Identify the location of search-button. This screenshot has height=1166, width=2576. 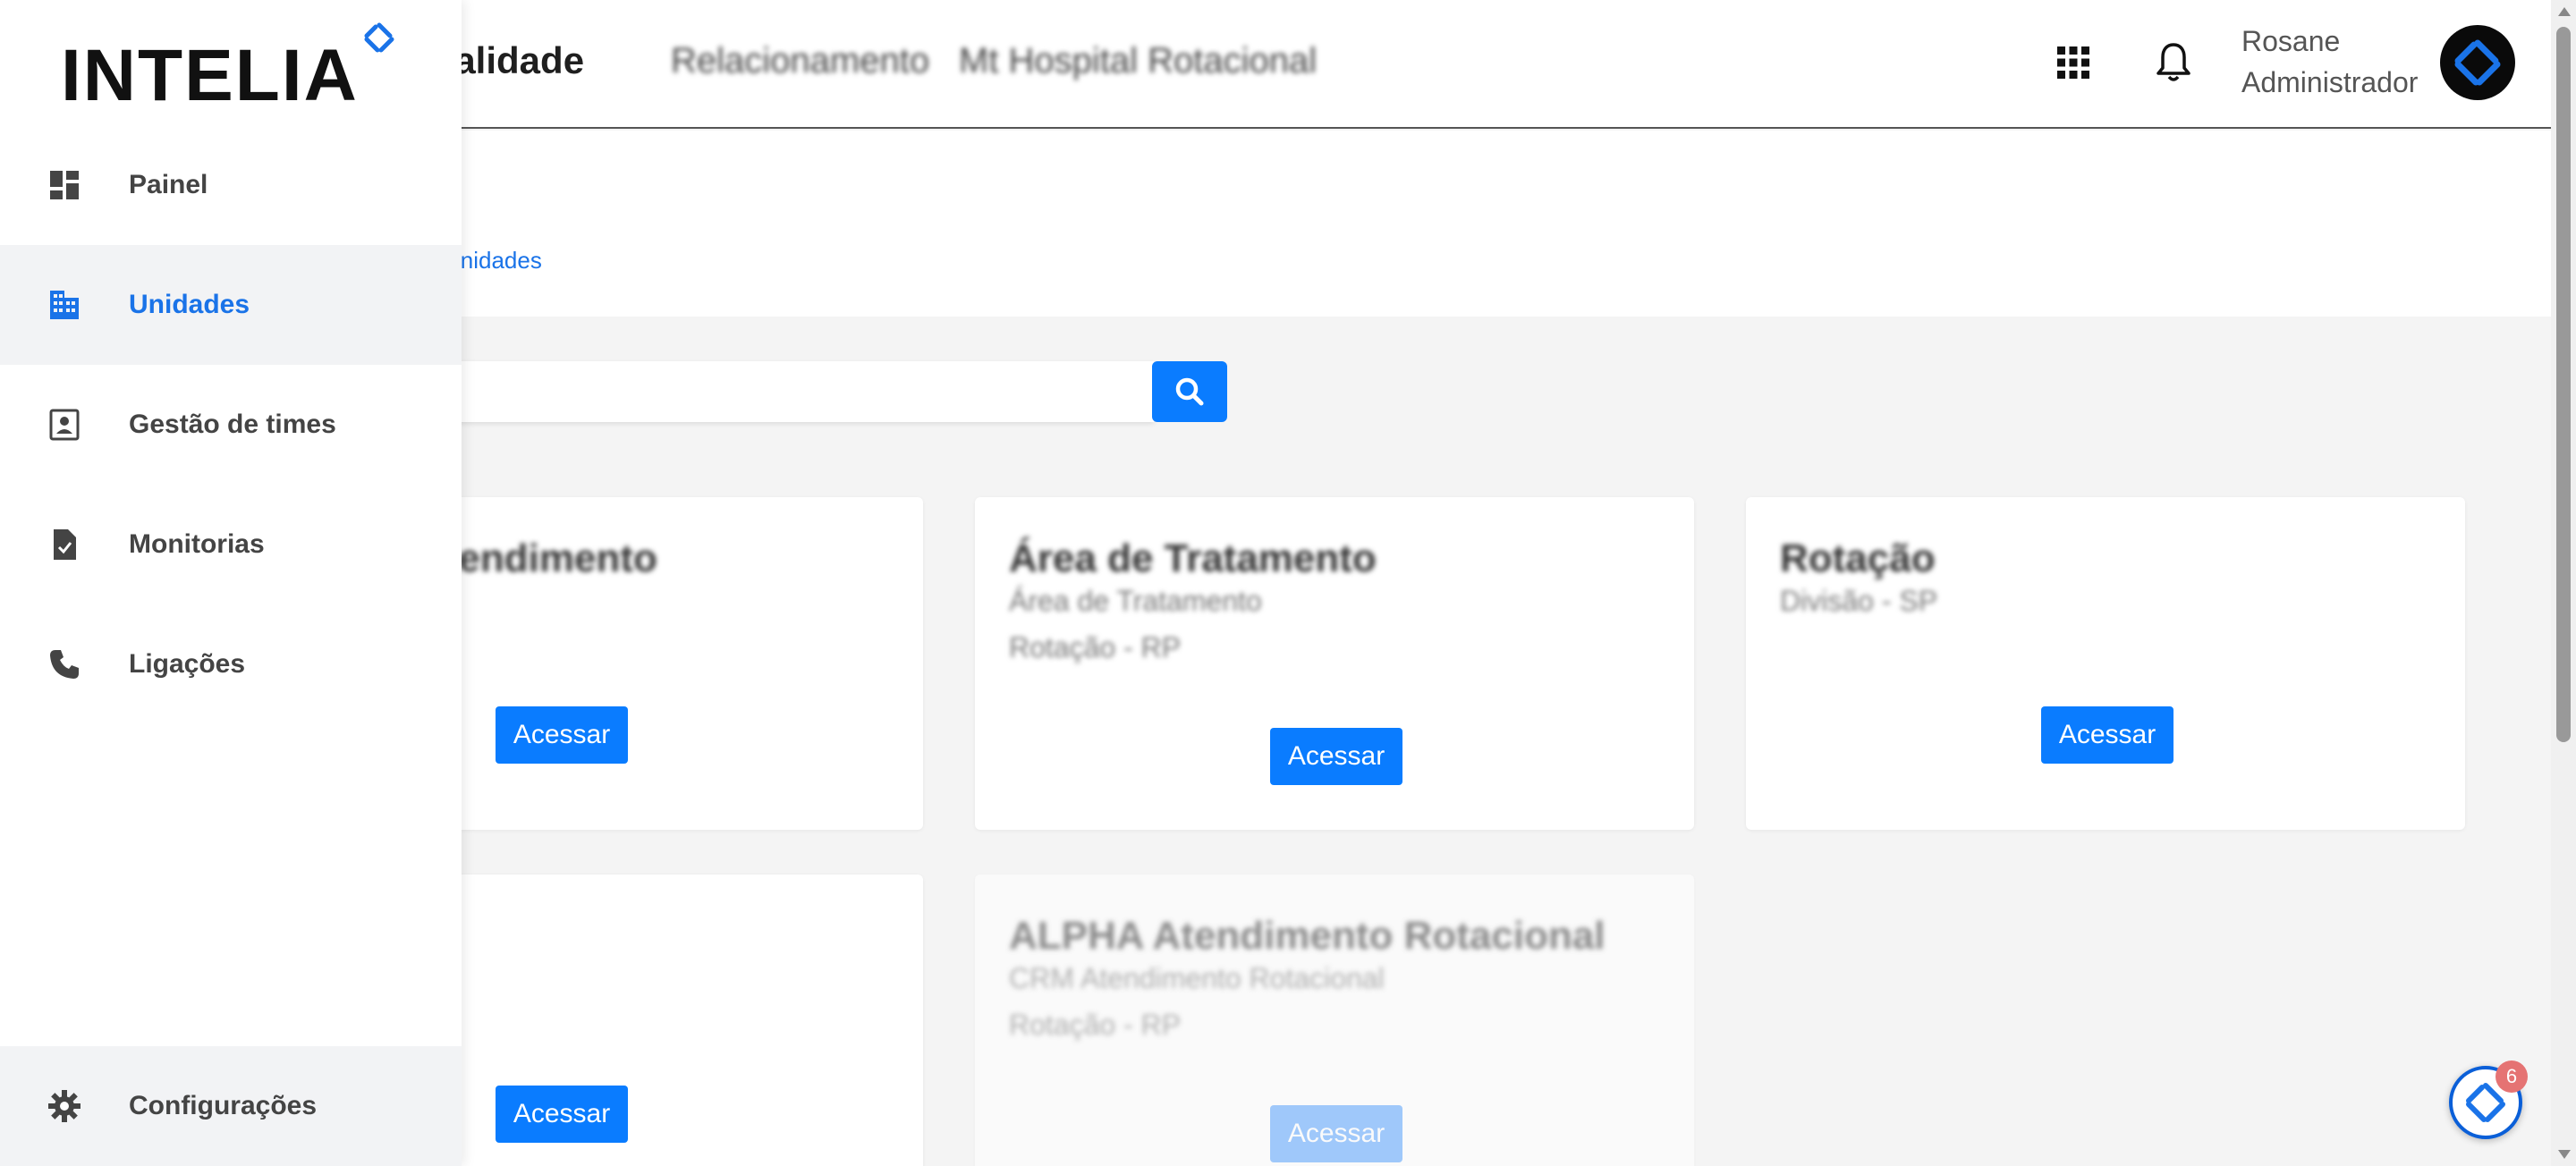
(1189, 391).